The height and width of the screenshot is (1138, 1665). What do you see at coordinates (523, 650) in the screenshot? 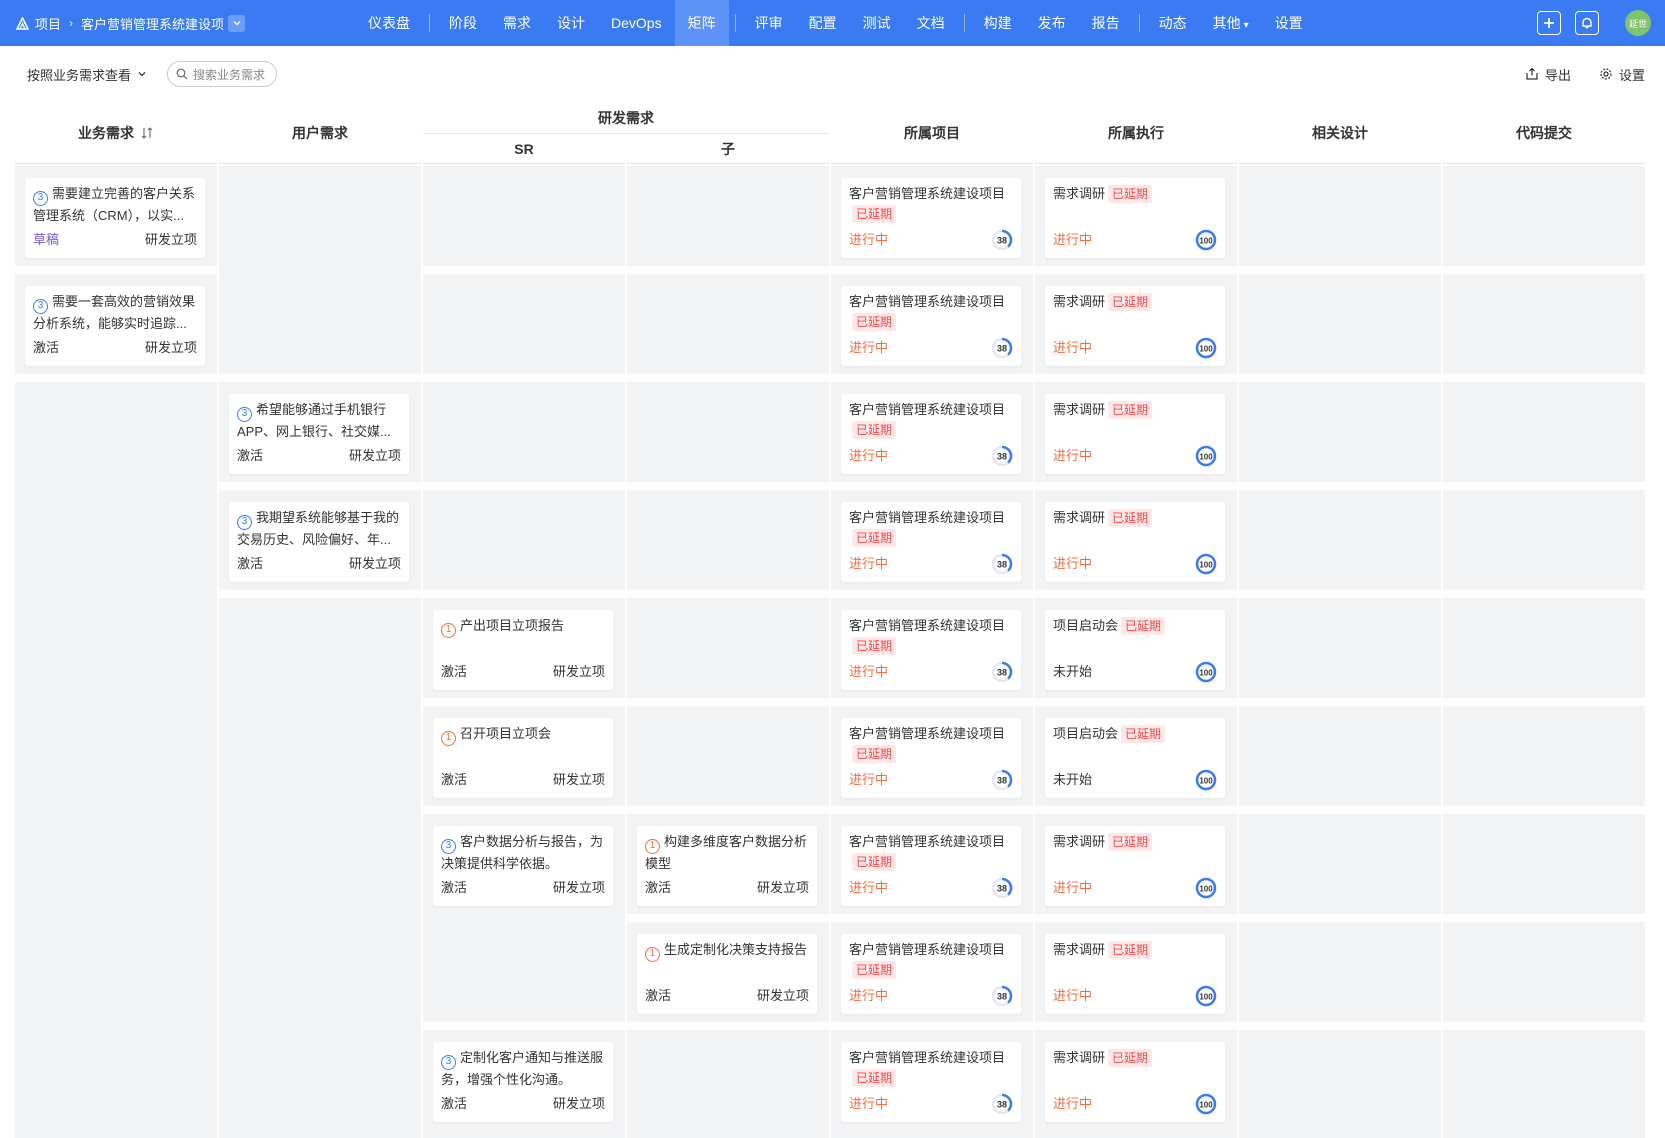
I see `sr-requirement-card: 1 产出项目立项报告 激活 研发立项` at bounding box center [523, 650].